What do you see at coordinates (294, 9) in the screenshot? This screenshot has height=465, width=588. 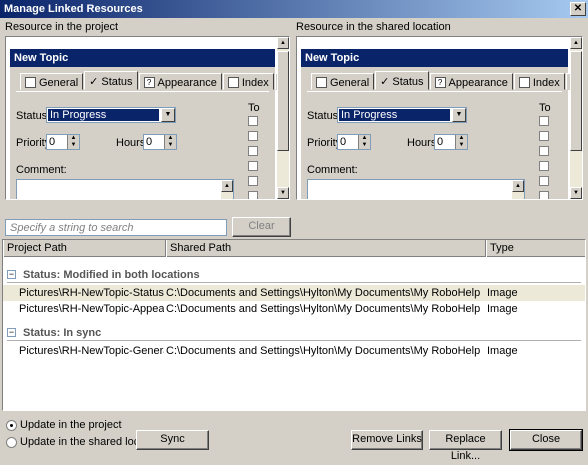 I see `title-bar: Manage Linked Resources ✕` at bounding box center [294, 9].